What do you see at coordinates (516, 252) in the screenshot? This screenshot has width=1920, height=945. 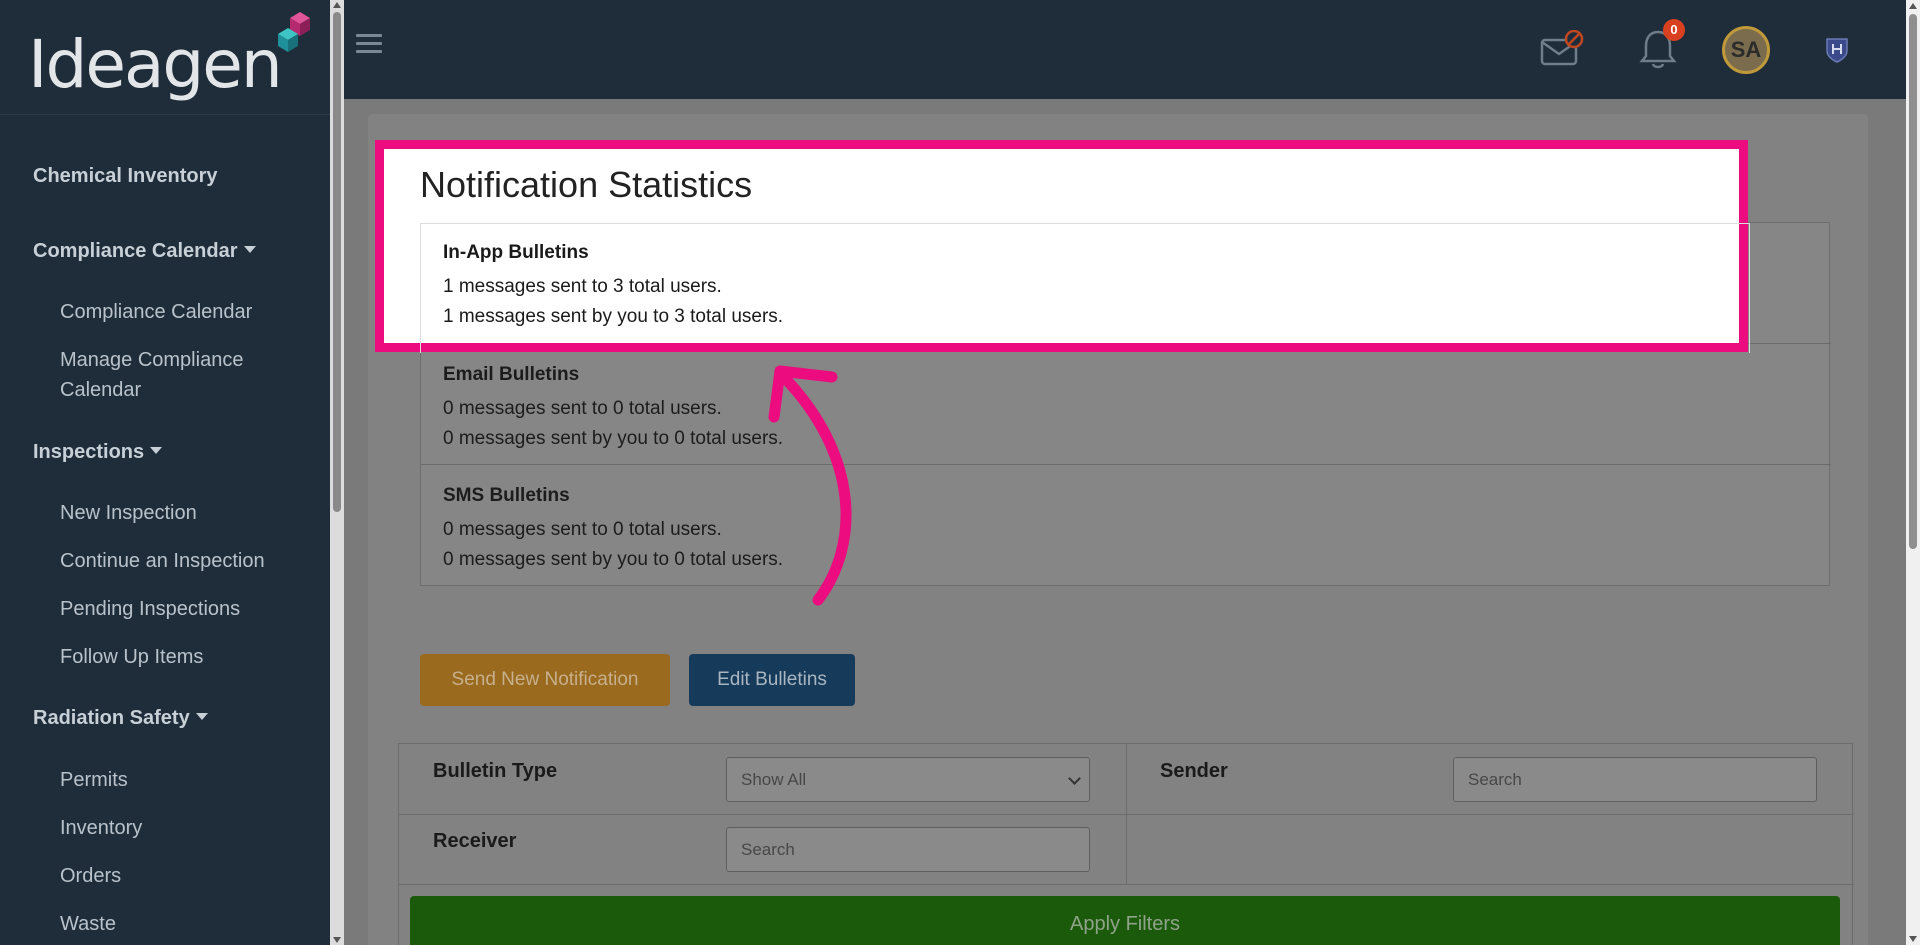 I see `stat-title: In-App Bulletins` at bounding box center [516, 252].